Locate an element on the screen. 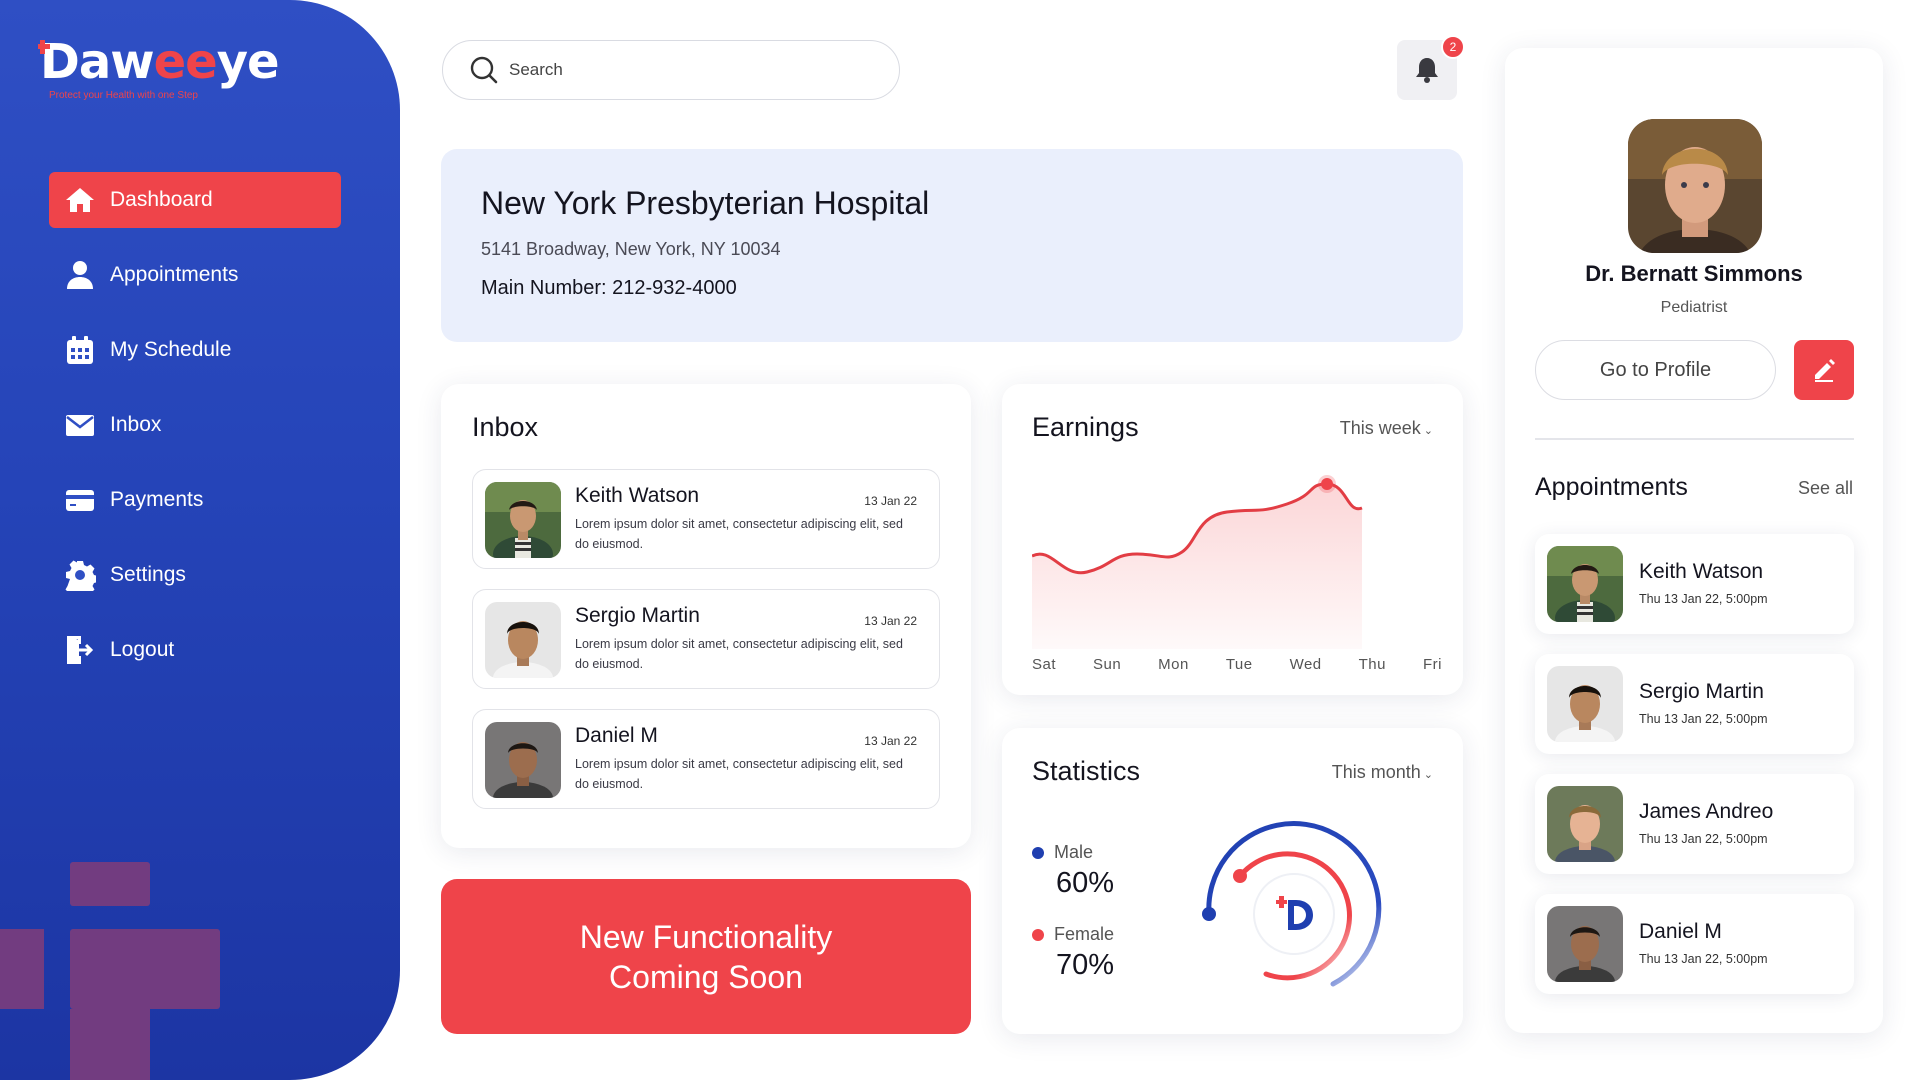  day-label: Thu is located at coordinates (1372, 664).